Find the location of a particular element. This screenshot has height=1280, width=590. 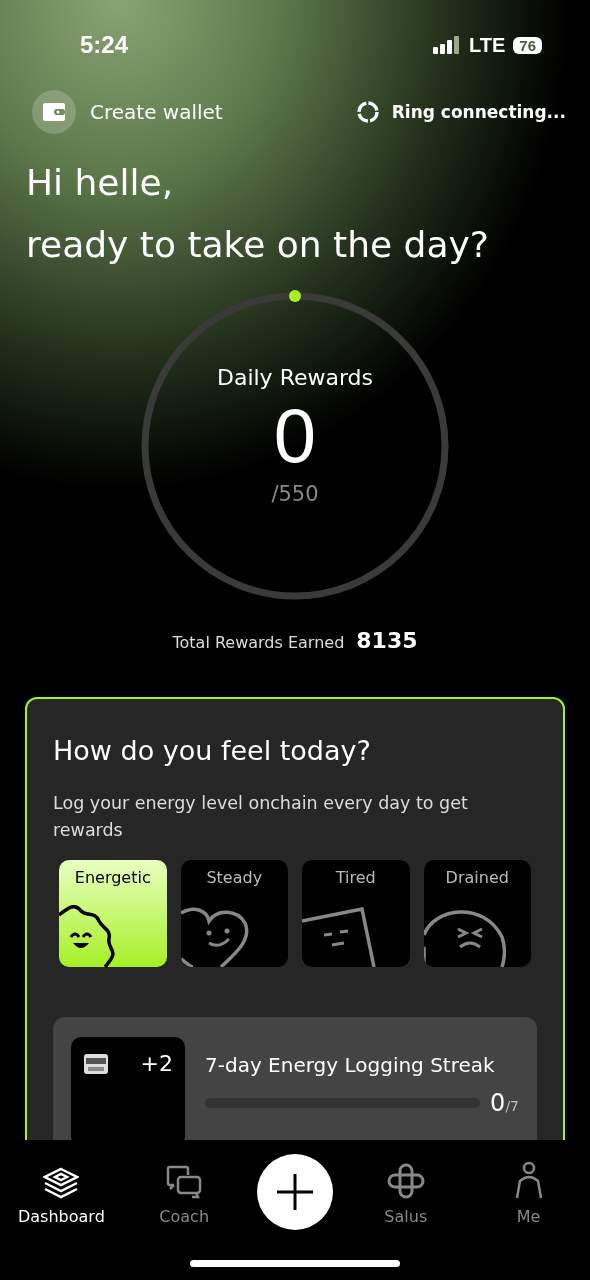

tab-item: Salus is located at coordinates (405, 1190).